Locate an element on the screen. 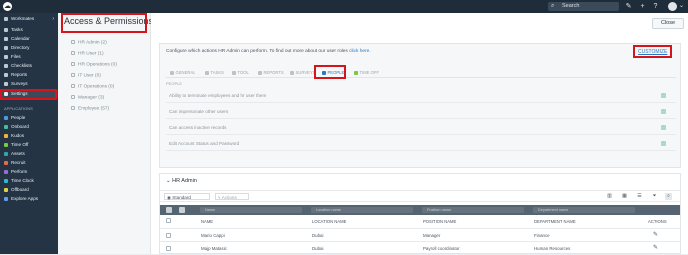  sidebar-item-label: Onboard is located at coordinates (20, 126).